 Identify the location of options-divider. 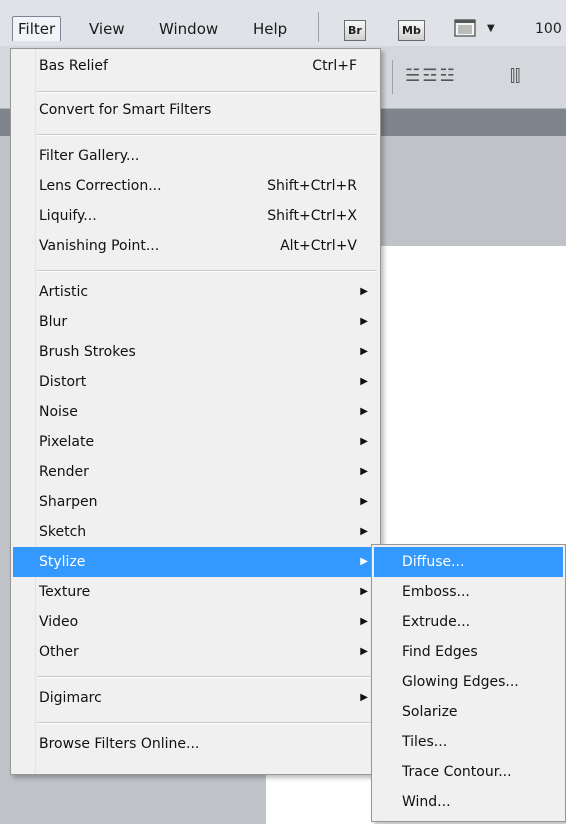
(392, 77).